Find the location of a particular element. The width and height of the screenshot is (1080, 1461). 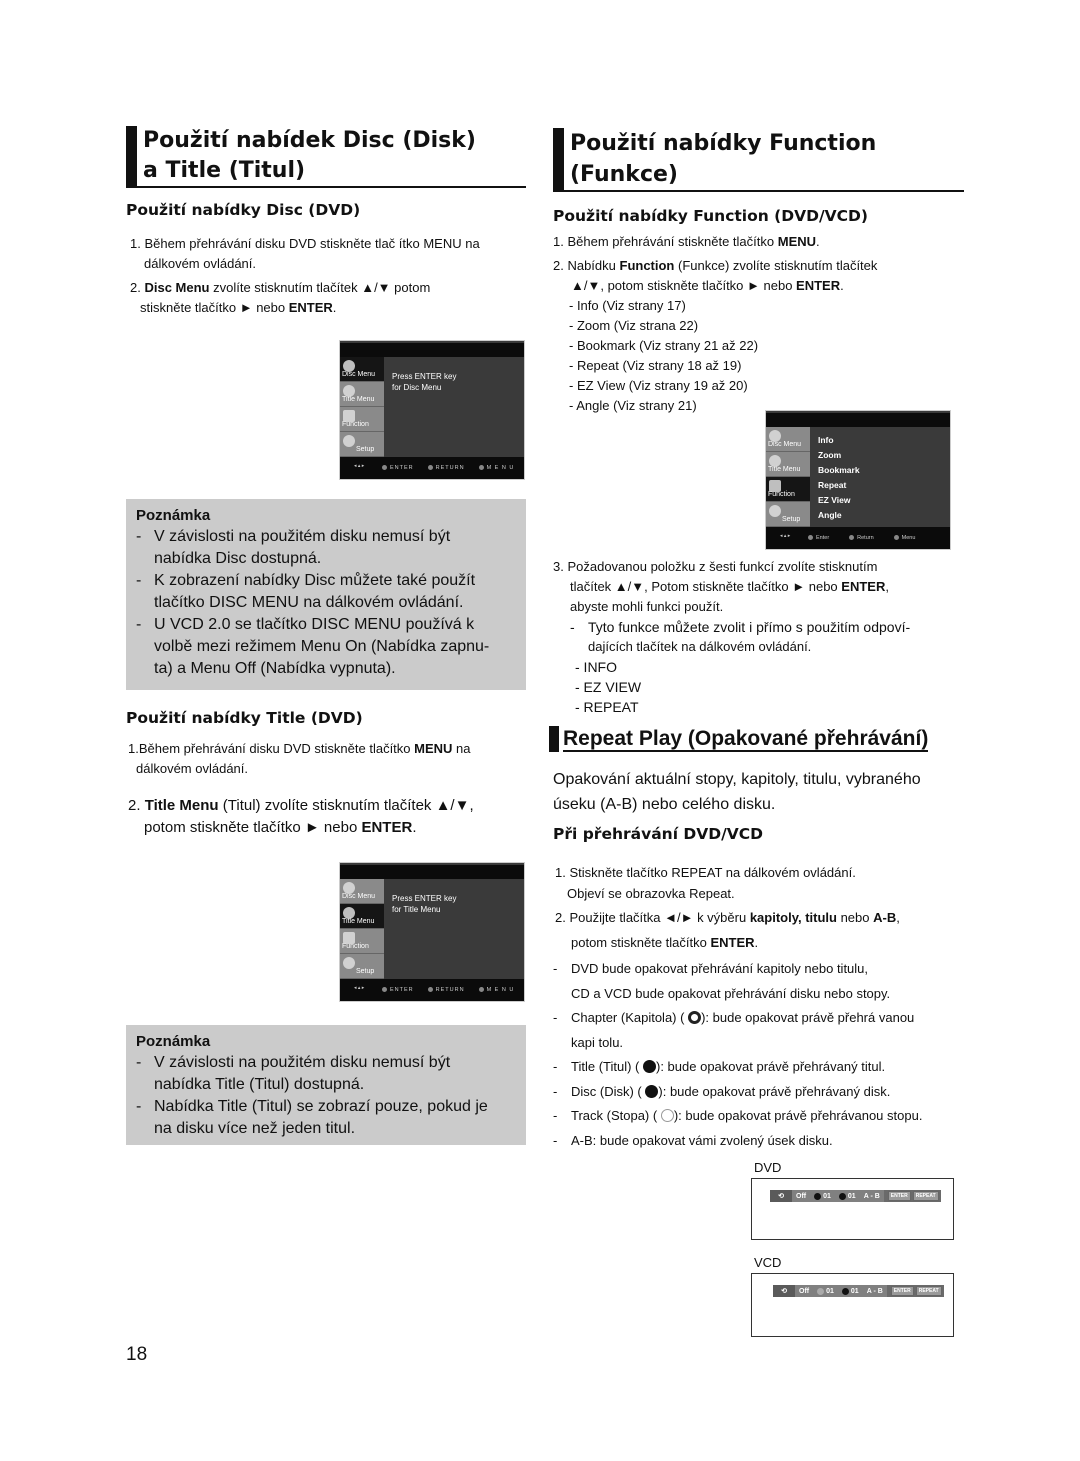

enter-key: ENTER is located at coordinates (899, 1196).